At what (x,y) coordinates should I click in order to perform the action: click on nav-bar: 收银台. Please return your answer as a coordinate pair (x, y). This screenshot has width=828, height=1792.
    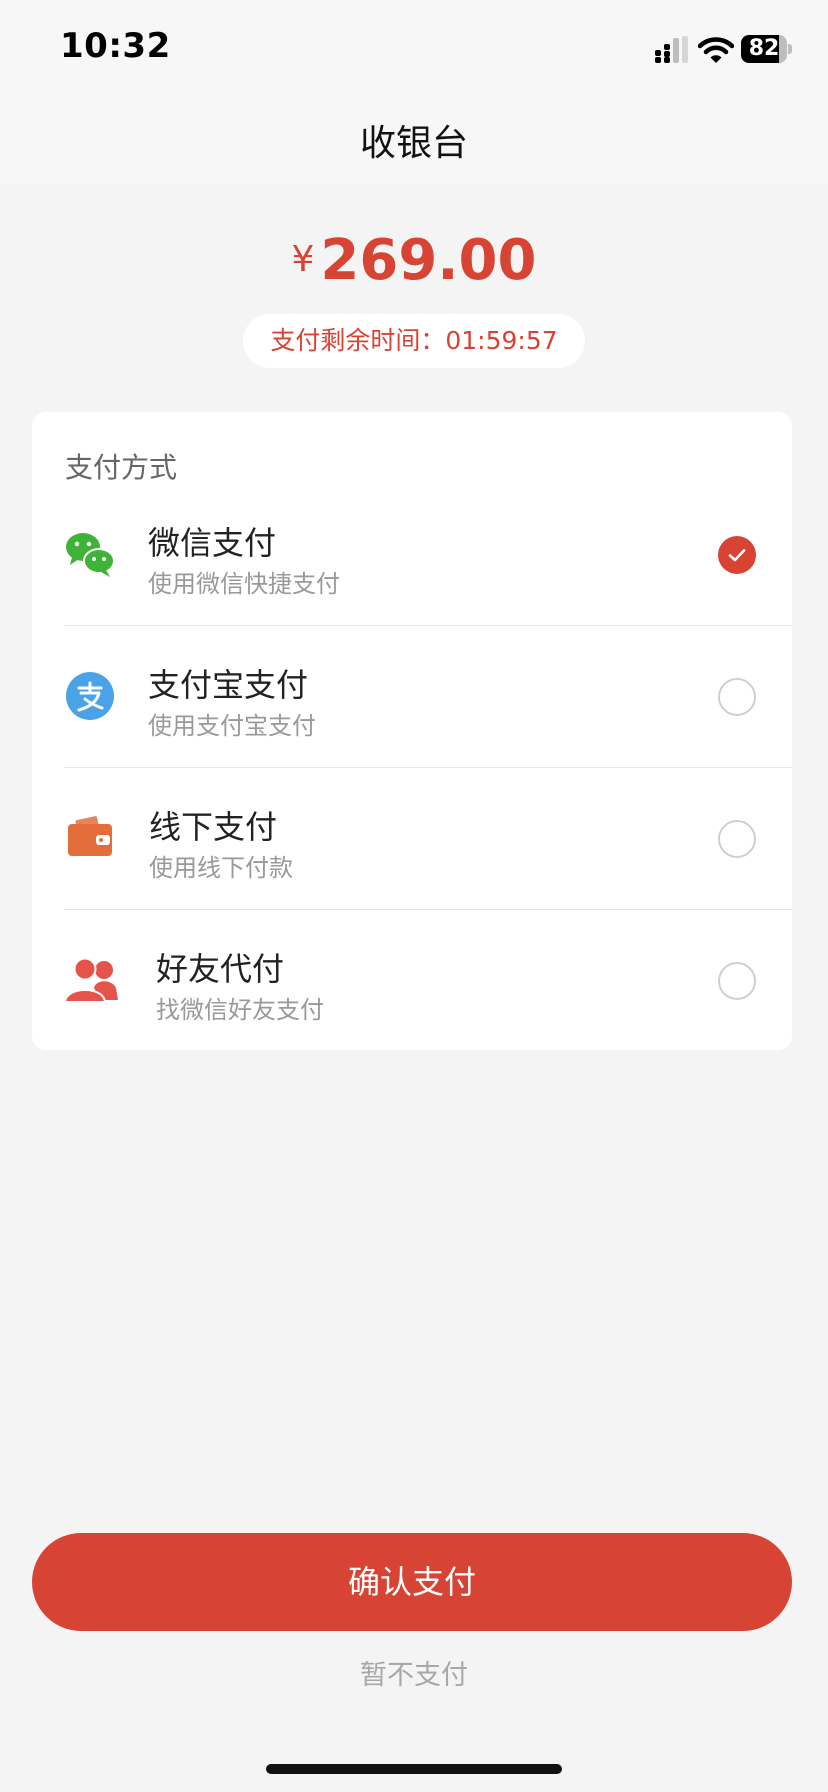
    Looking at the image, I should click on (414, 142).